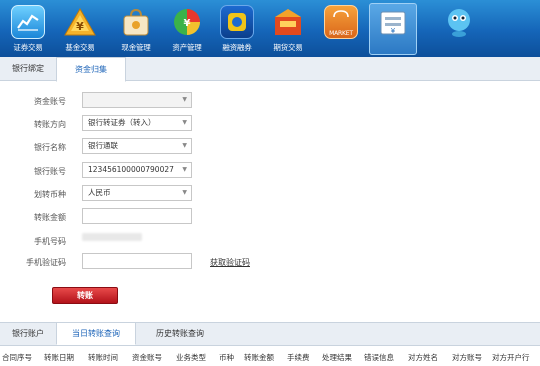 The image size is (540, 366). What do you see at coordinates (270, 69) in the screenshot?
I see `transfer-tabs: 银行绑定 资金归集` at bounding box center [270, 69].